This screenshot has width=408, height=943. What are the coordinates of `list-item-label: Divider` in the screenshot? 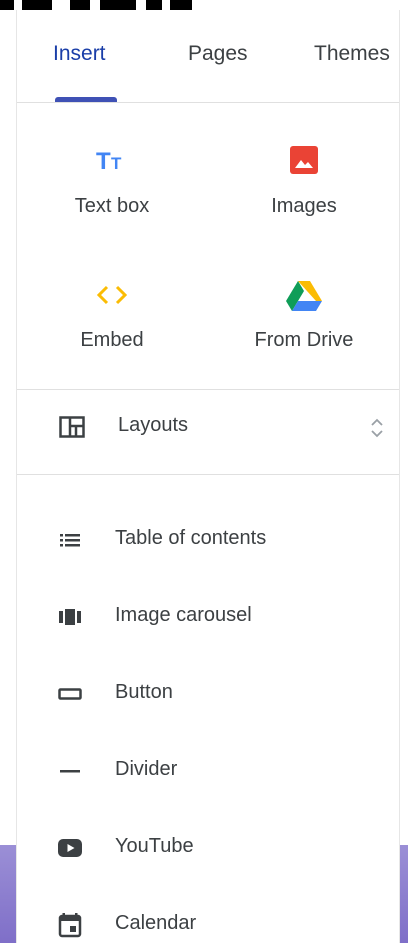 It's located at (146, 769).